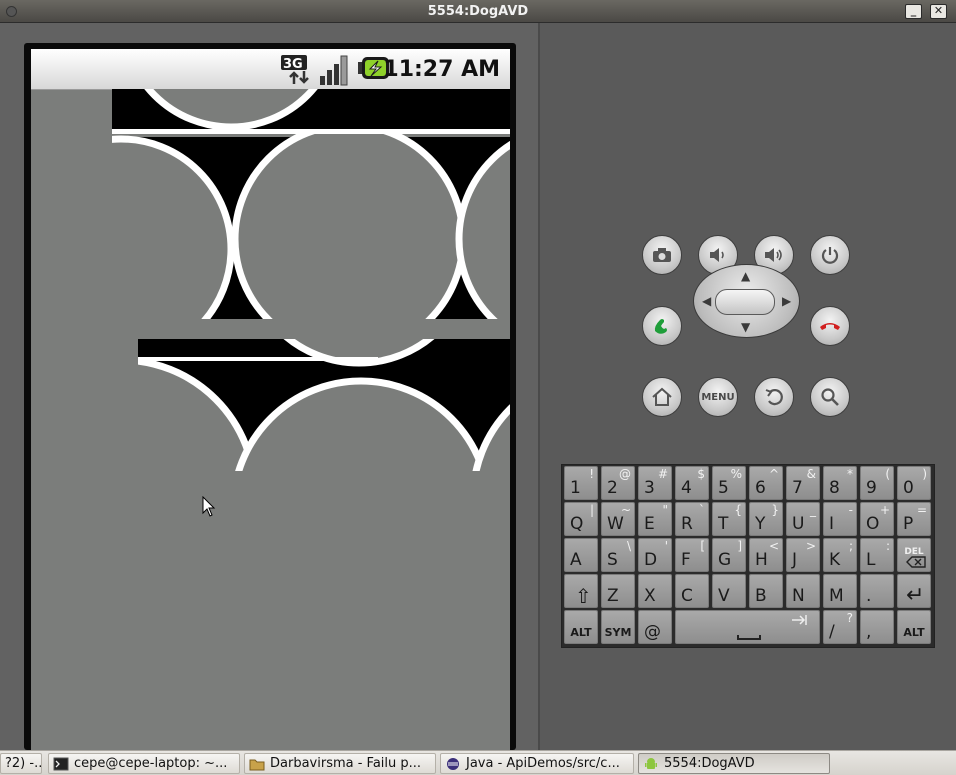  What do you see at coordinates (766, 555) in the screenshot?
I see `key-h: H <` at bounding box center [766, 555].